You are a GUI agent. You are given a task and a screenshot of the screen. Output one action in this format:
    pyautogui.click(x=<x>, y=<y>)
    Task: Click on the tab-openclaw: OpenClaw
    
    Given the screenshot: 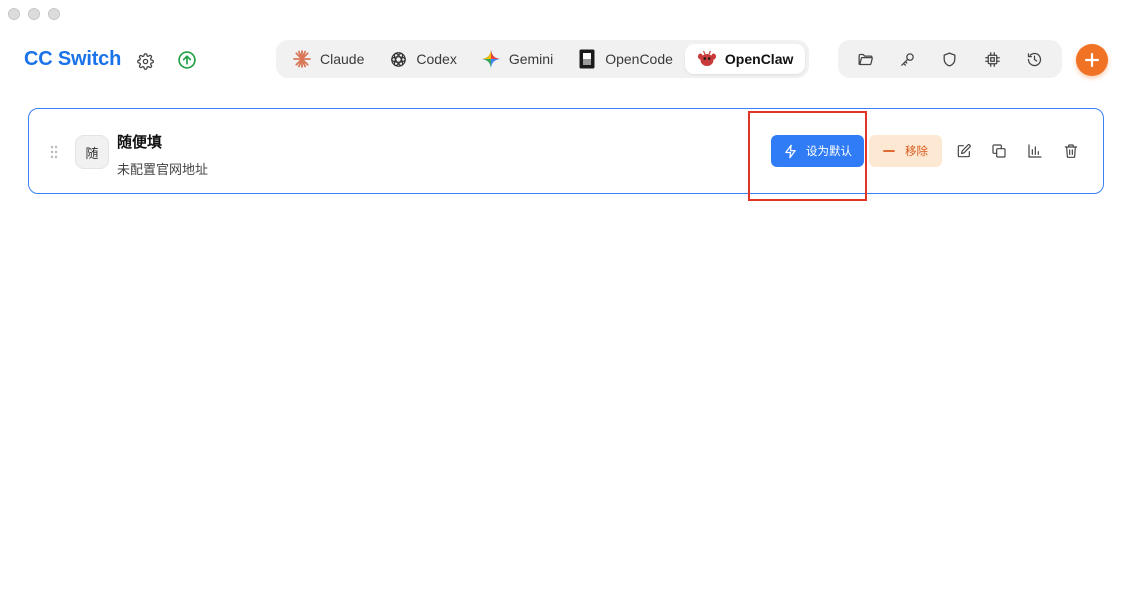 What is the action you would take?
    pyautogui.click(x=745, y=59)
    